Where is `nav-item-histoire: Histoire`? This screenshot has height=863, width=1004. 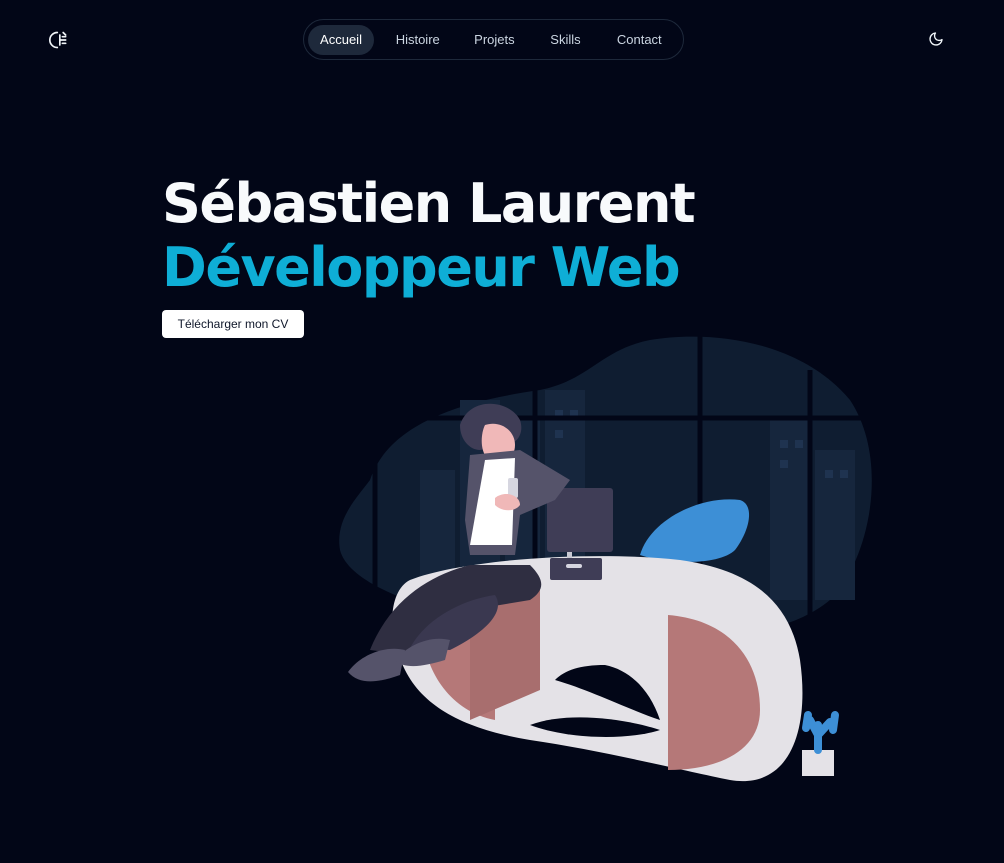
nav-item-histoire: Histoire is located at coordinates (417, 40).